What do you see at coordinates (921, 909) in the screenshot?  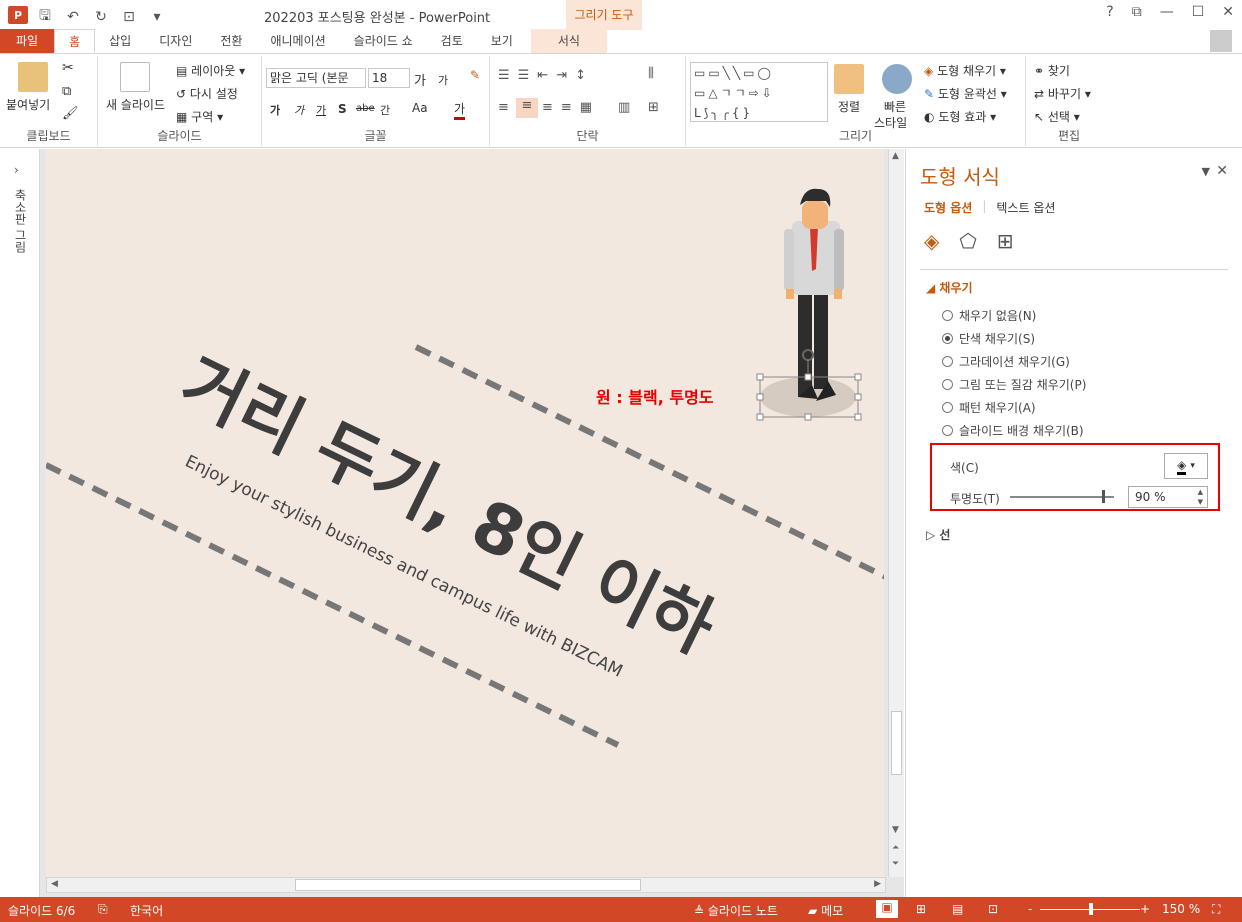 I see `slide-sorter-icon: ⊞` at bounding box center [921, 909].